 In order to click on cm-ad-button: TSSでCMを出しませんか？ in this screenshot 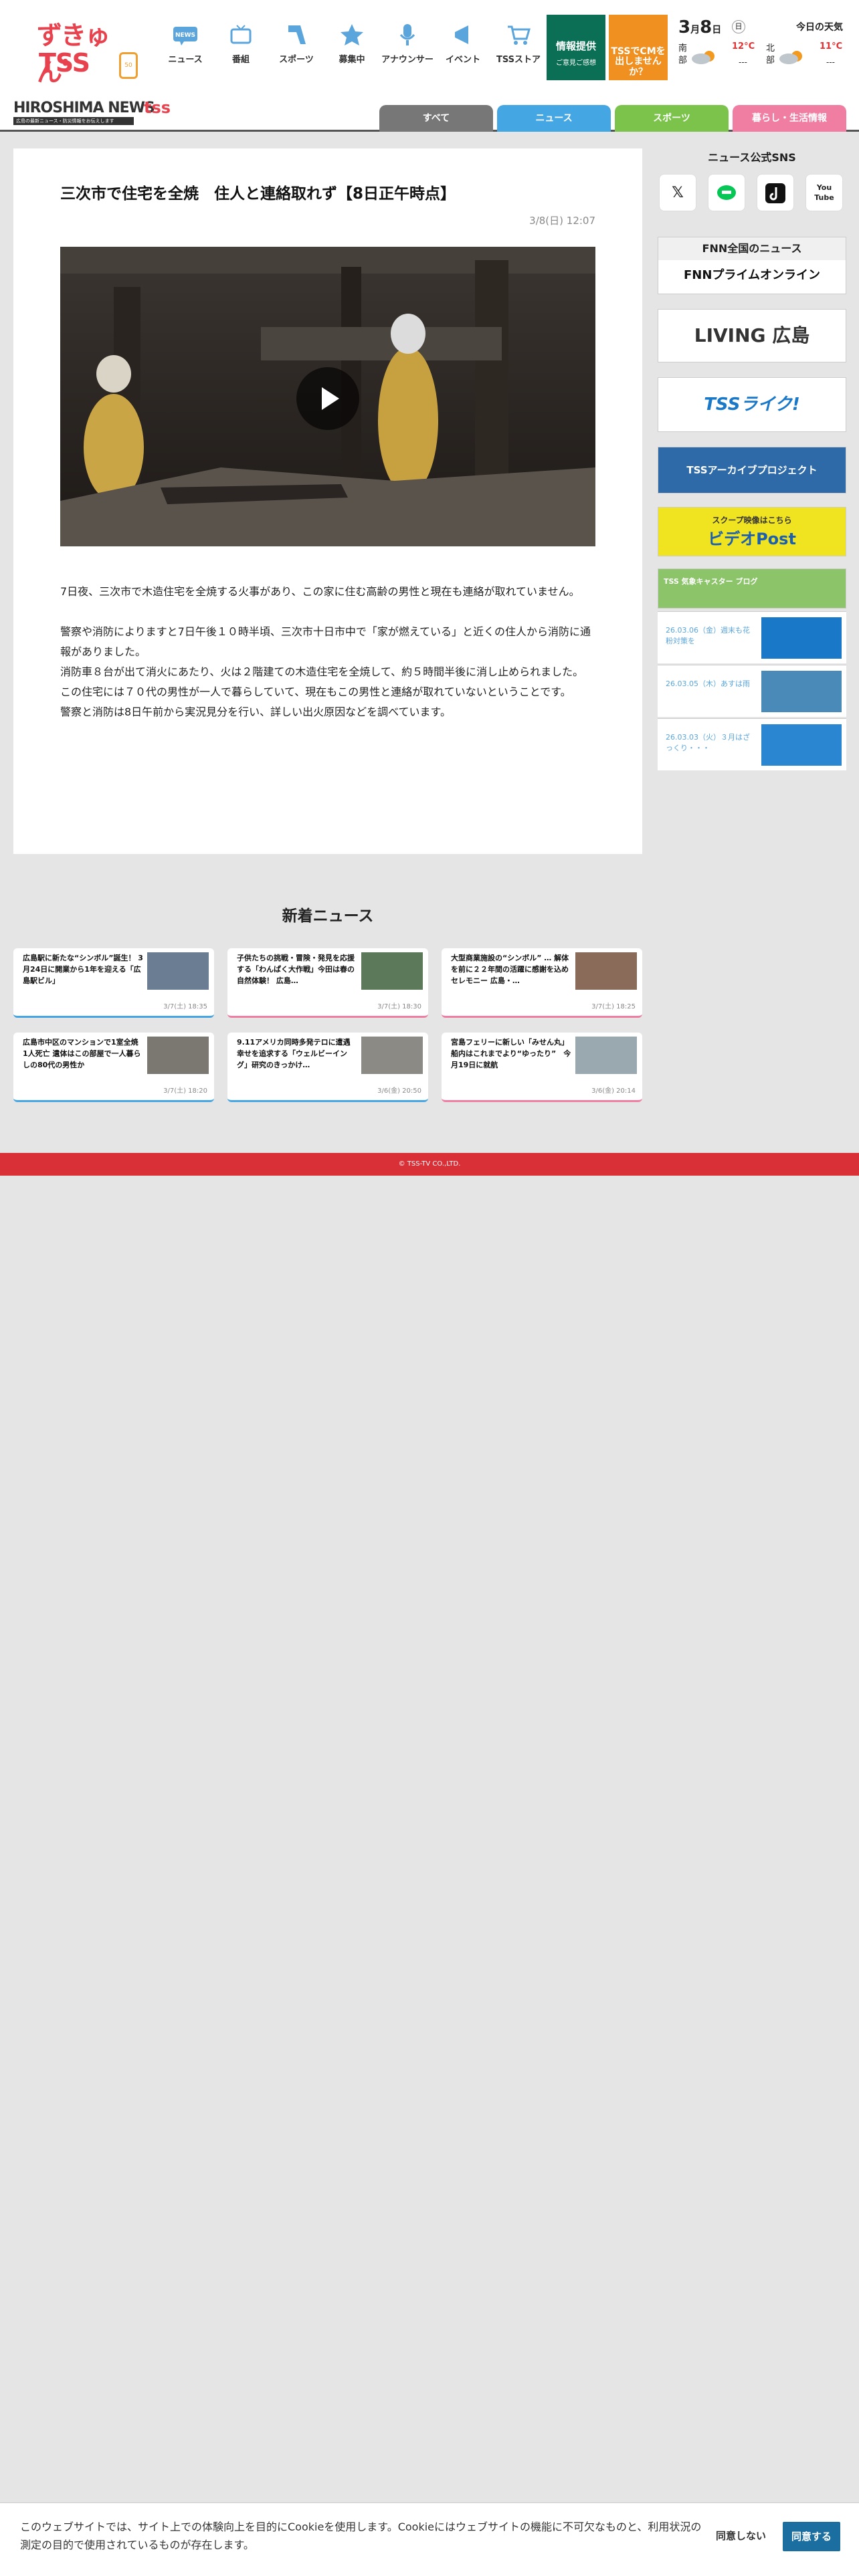, I will do `click(638, 48)`.